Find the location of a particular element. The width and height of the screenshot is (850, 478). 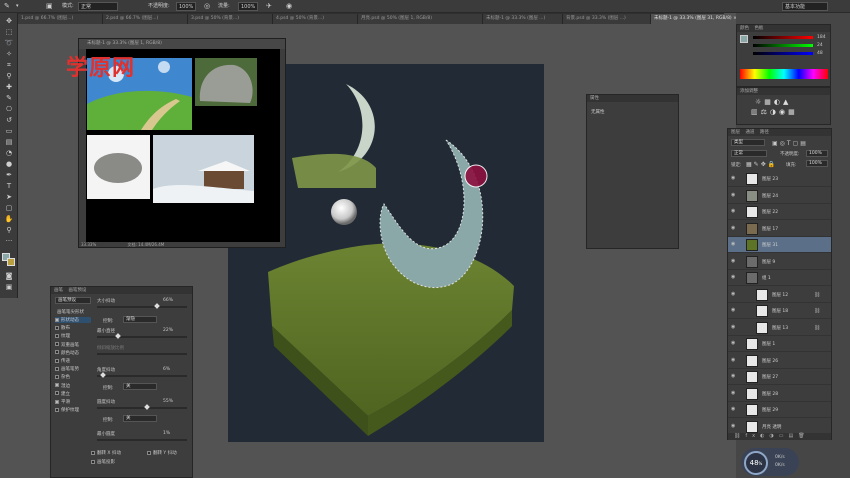

color-panel-tabs: 颜色 色板 is located at coordinates (783, 28).